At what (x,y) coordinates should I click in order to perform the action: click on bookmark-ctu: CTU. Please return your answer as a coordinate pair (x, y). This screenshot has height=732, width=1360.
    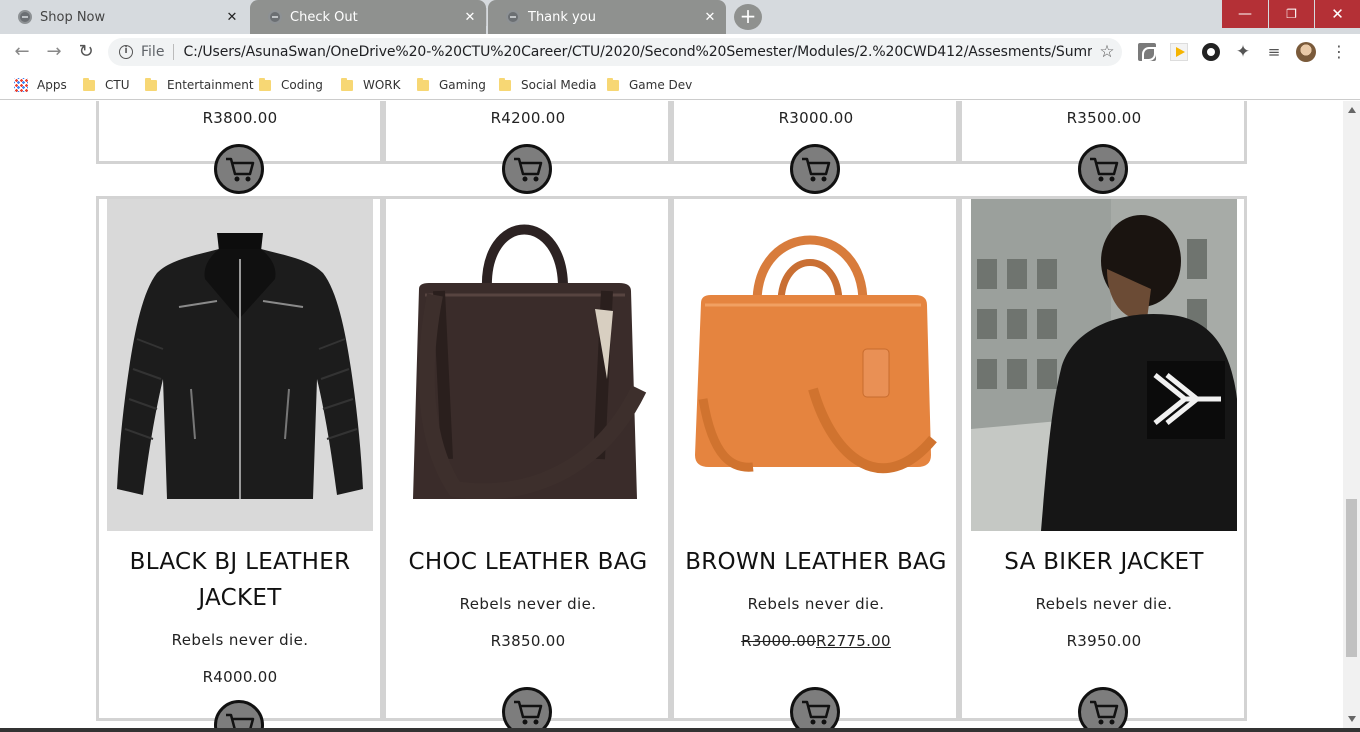
    Looking at the image, I should click on (106, 85).